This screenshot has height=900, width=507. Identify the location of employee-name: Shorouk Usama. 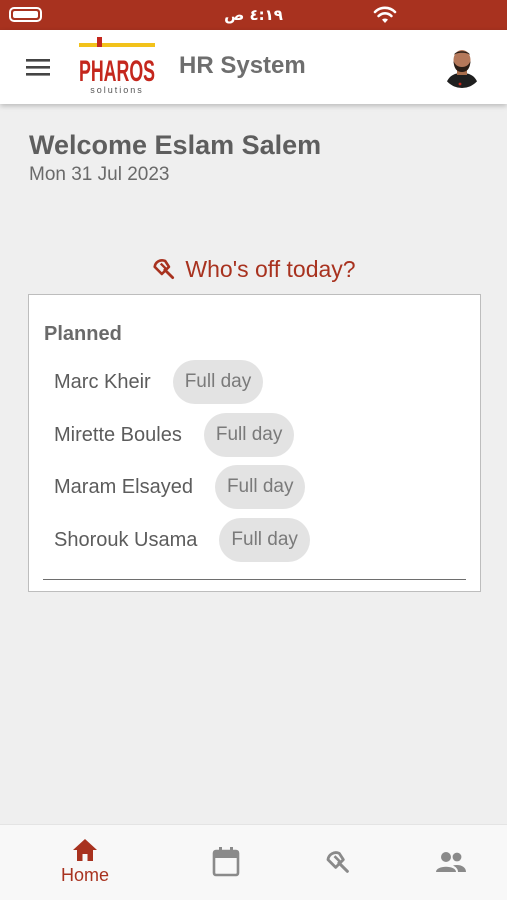
(126, 539).